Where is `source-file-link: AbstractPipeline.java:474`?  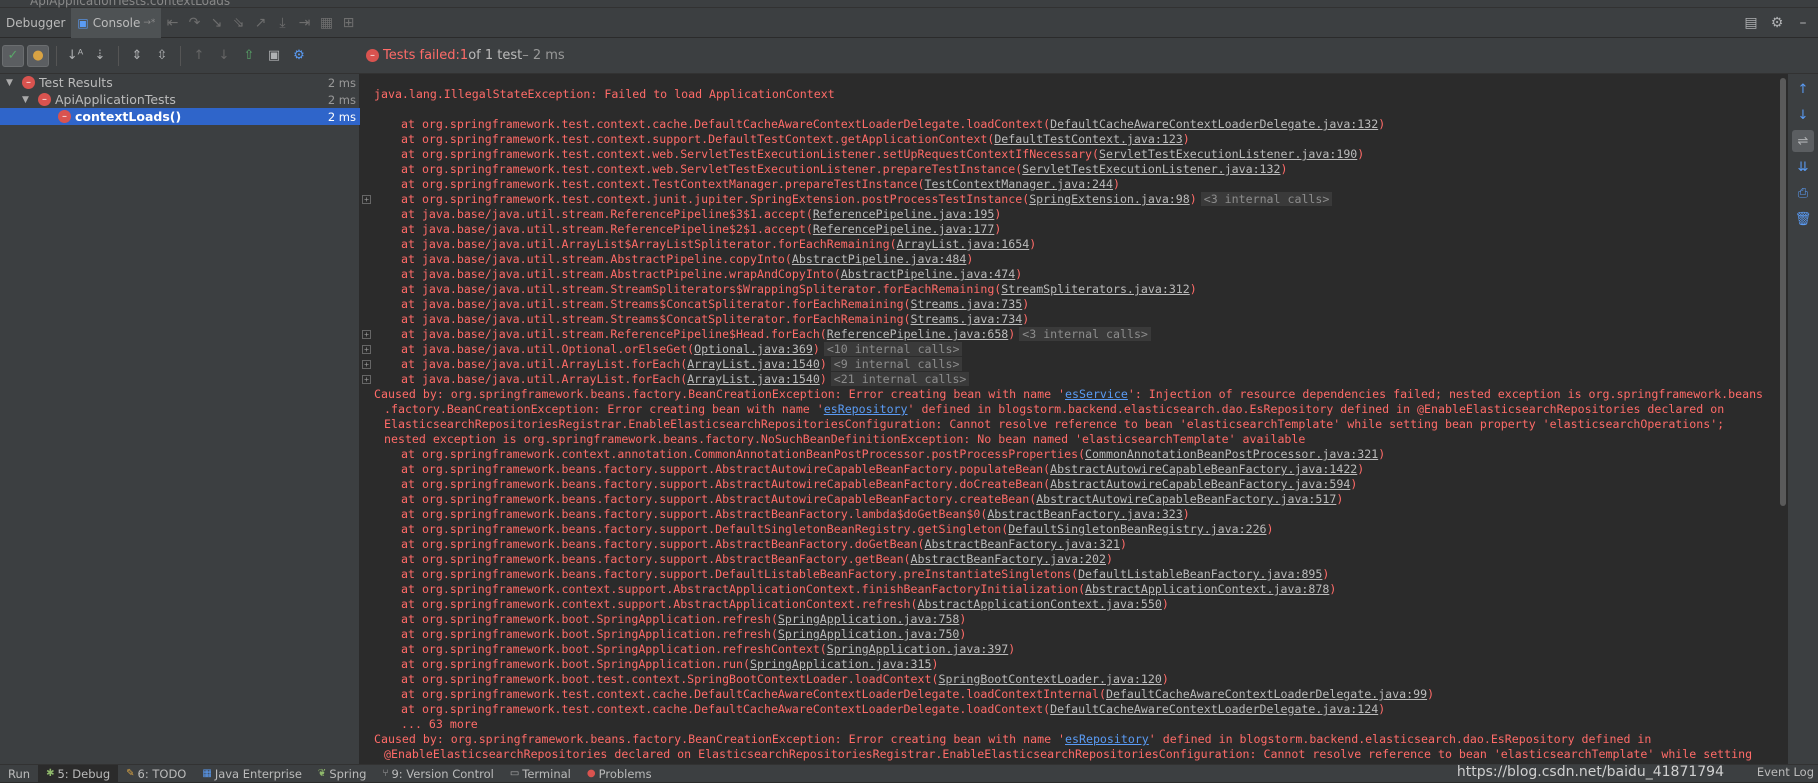 source-file-link: AbstractPipeline.java:474 is located at coordinates (928, 274).